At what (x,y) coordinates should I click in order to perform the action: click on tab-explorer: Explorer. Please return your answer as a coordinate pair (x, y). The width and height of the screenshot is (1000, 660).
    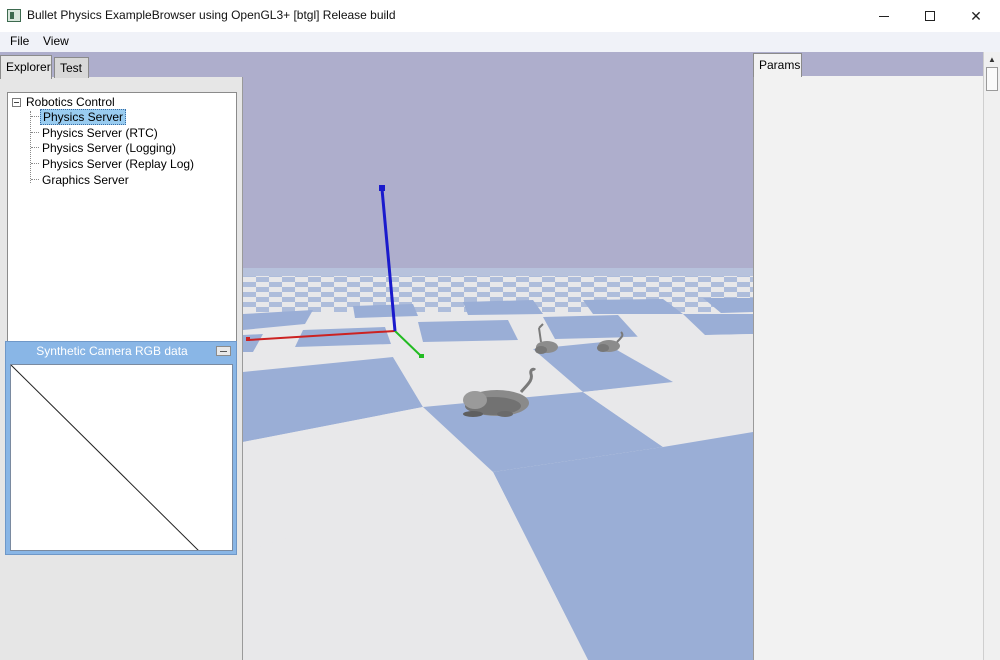
    Looking at the image, I should click on (26, 67).